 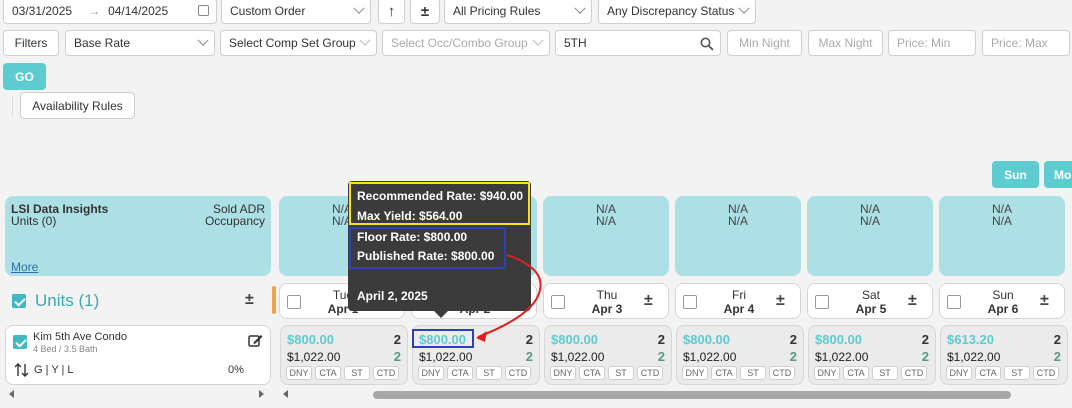 What do you see at coordinates (692, 395) in the screenshot?
I see `main-scrollbar-thumb` at bounding box center [692, 395].